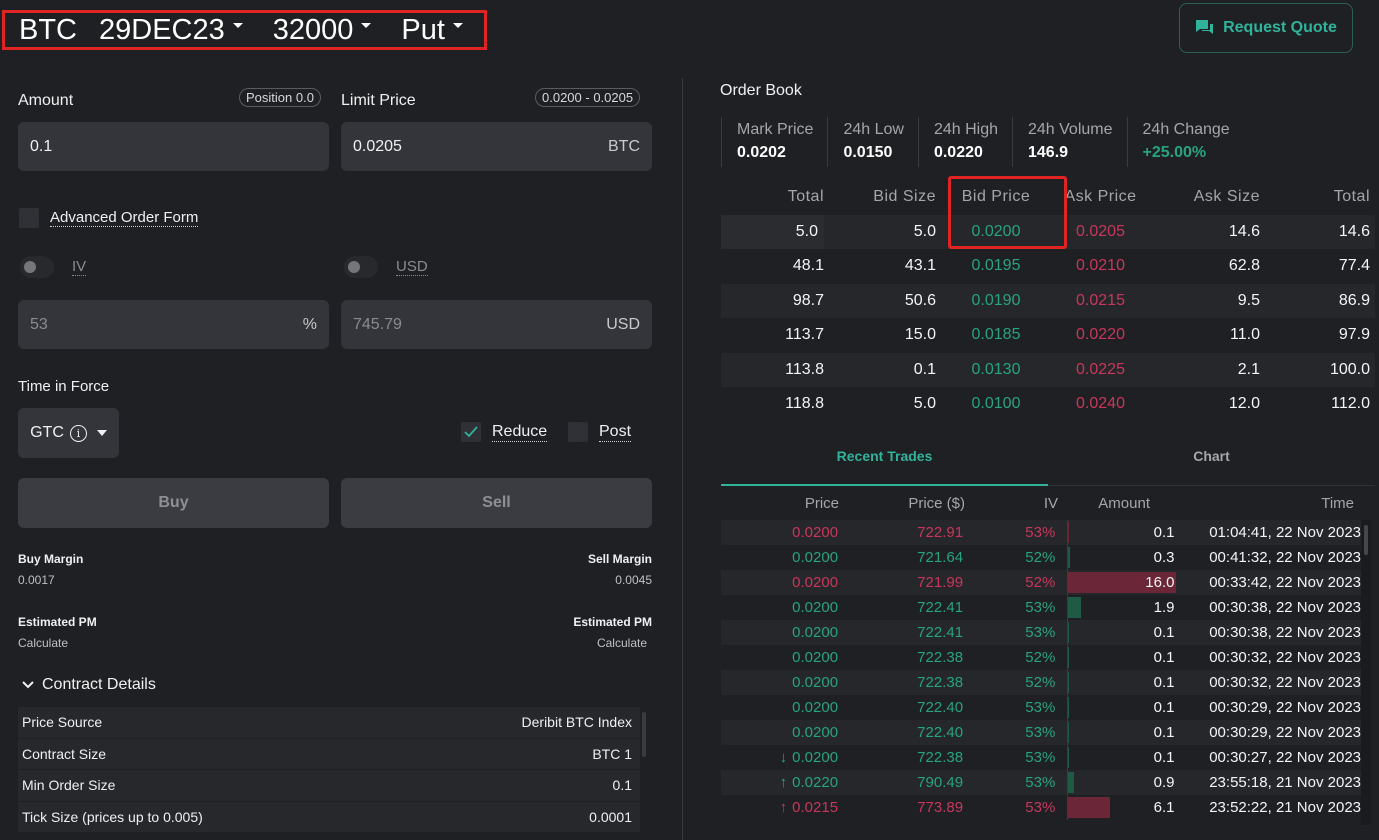 This screenshot has height=840, width=1379. What do you see at coordinates (496, 503) in the screenshot?
I see `sell-button: Sell` at bounding box center [496, 503].